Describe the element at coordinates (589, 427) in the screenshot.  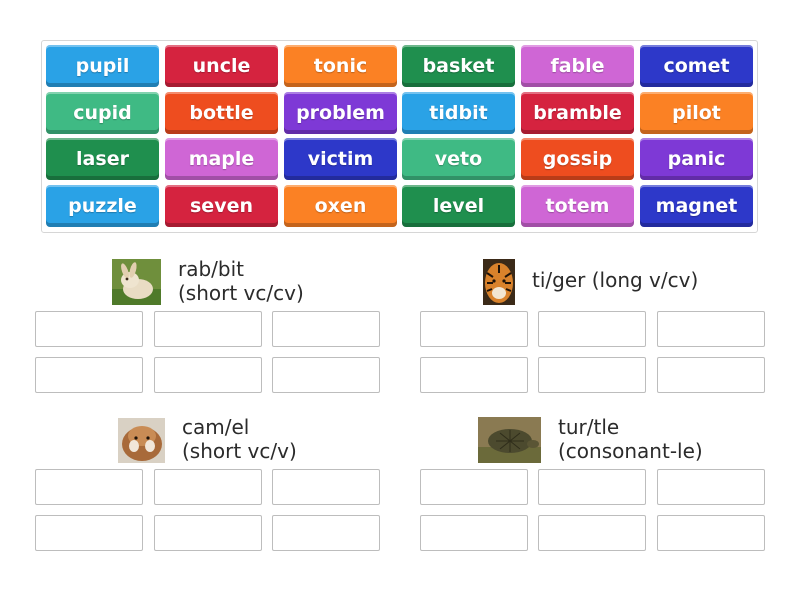
I see `group-label-turtle-line1: tur/tle` at that location.